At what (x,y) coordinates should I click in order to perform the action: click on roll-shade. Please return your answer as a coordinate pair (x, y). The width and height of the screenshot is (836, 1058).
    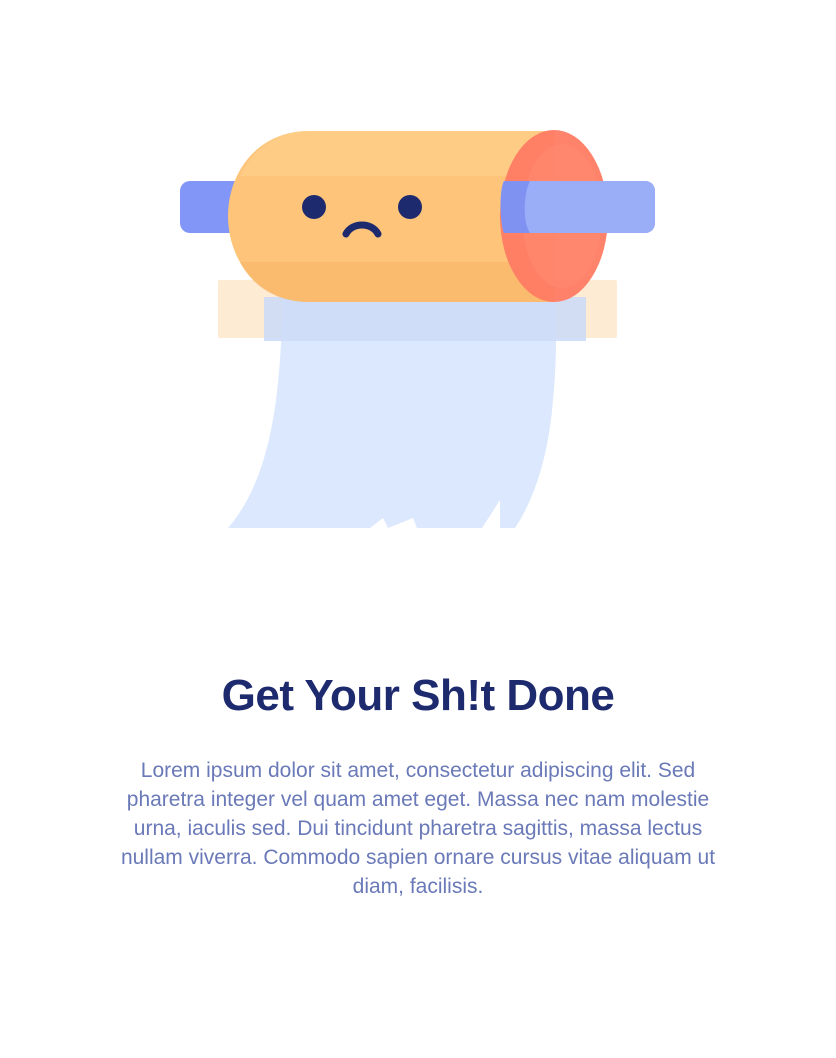
    Looking at the image, I should click on (397, 282).